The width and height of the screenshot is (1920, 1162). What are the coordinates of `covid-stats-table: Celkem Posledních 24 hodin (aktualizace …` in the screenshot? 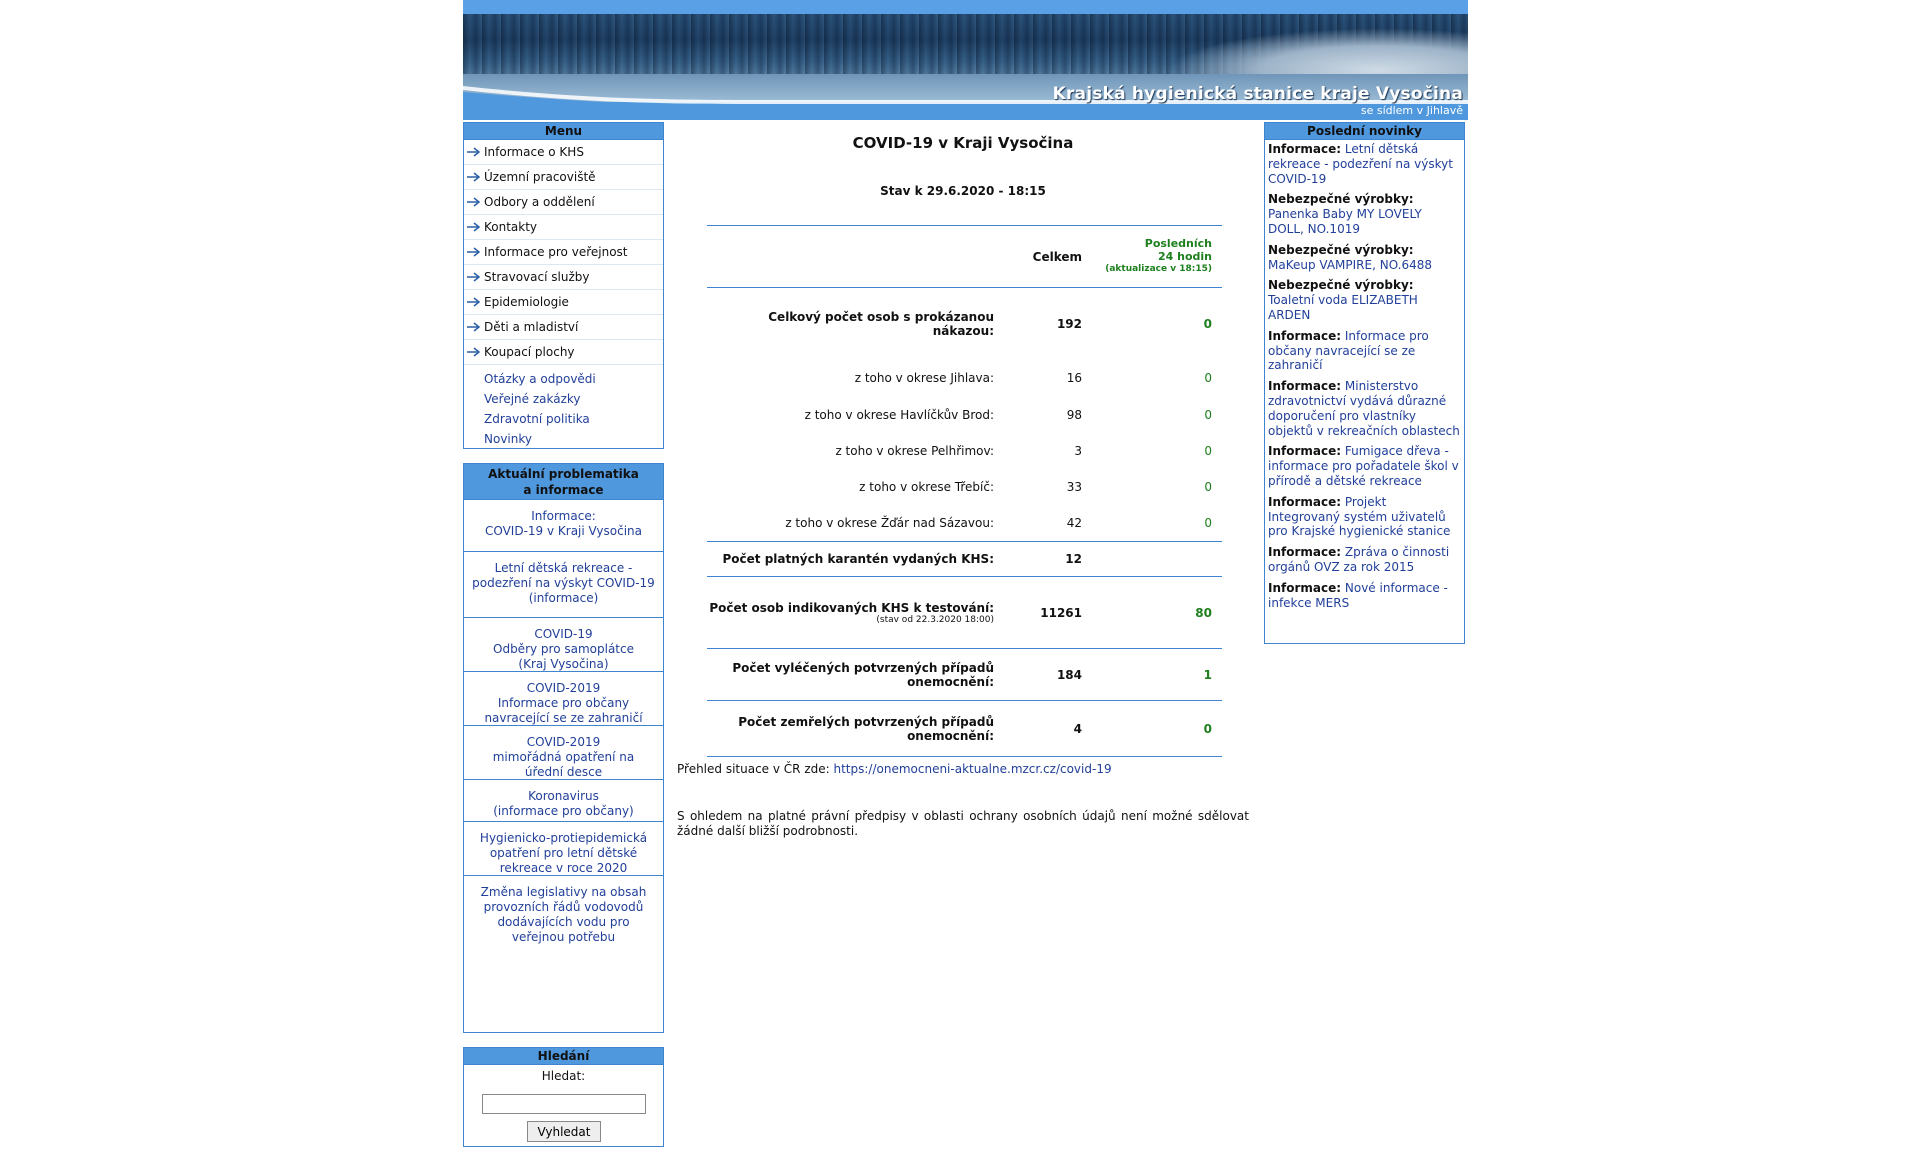 It's located at (964, 491).